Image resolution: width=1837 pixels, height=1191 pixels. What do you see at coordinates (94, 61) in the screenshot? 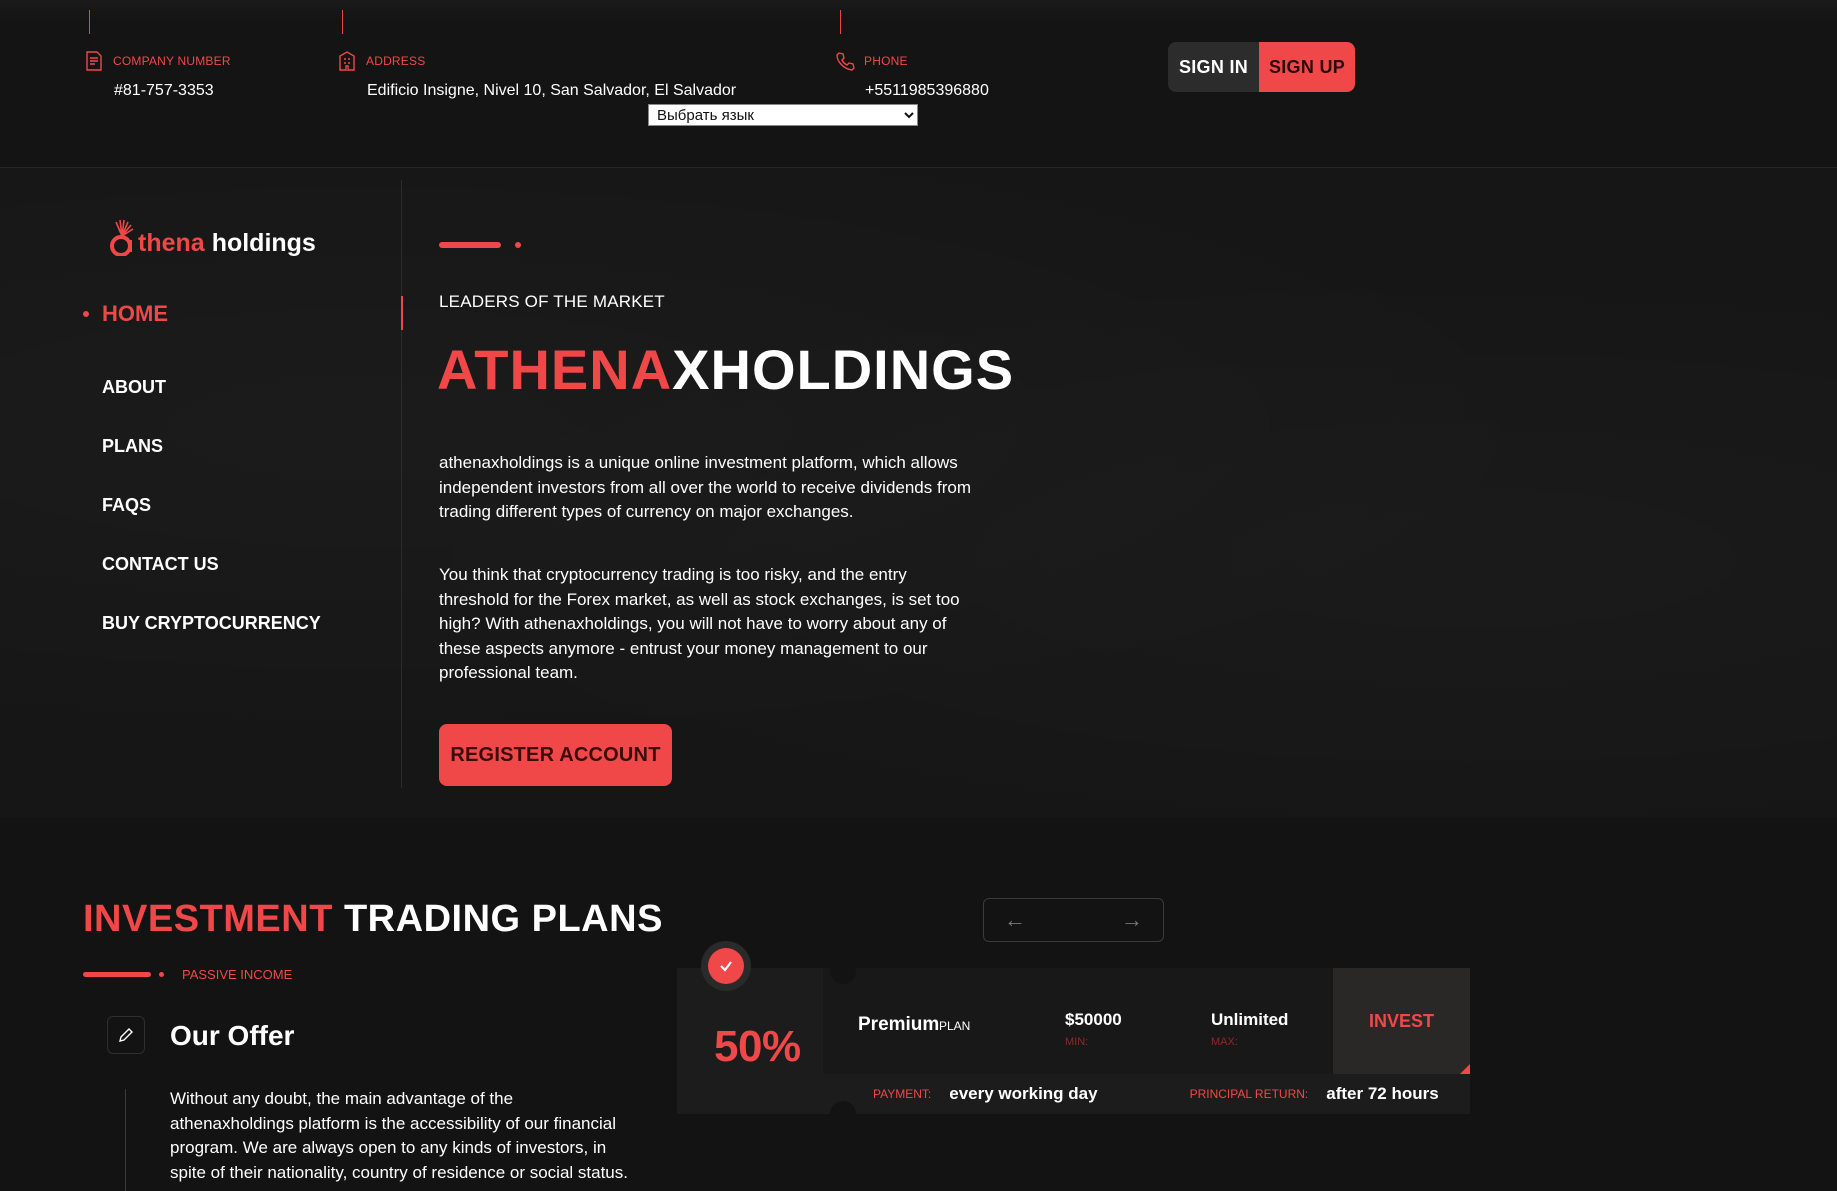
I see `document-icon` at bounding box center [94, 61].